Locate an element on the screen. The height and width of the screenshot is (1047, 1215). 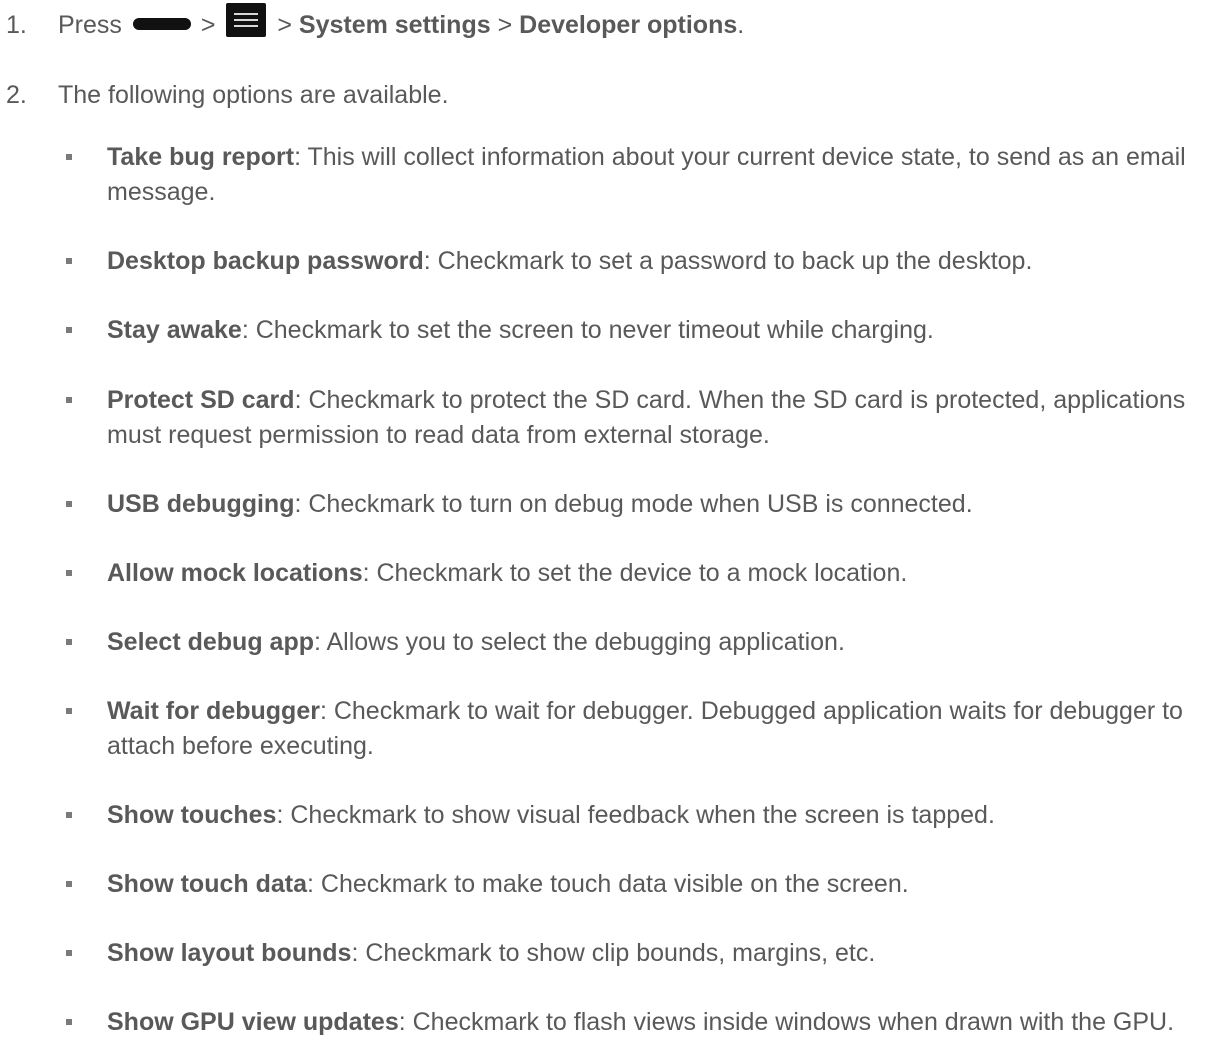
step-2: 2. The following options are available. is located at coordinates (227, 95).